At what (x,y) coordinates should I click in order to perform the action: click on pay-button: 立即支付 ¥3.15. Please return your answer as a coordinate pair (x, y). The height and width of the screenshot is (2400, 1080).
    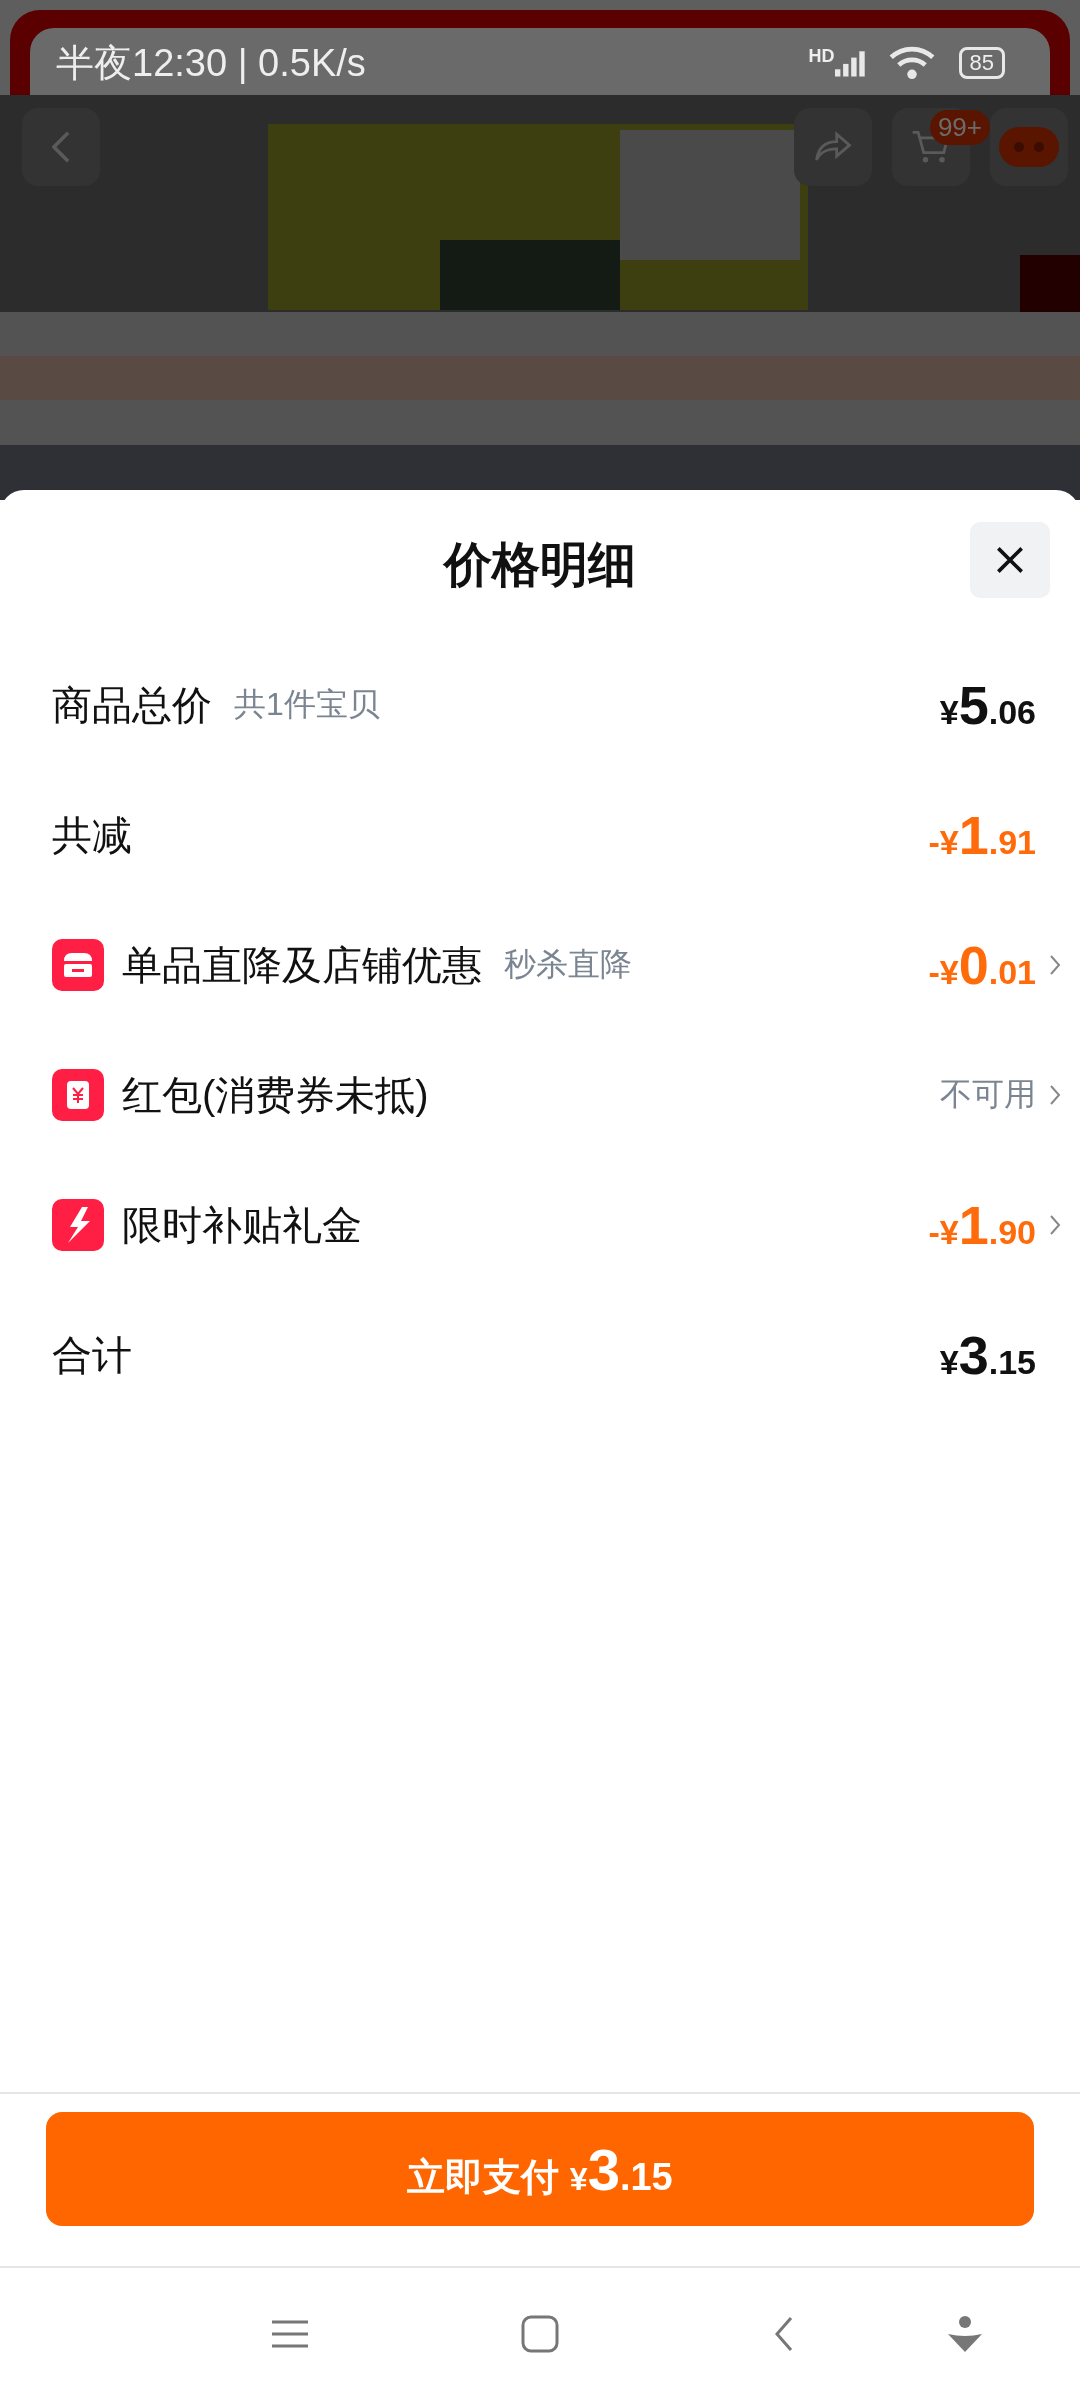
    Looking at the image, I should click on (540, 2169).